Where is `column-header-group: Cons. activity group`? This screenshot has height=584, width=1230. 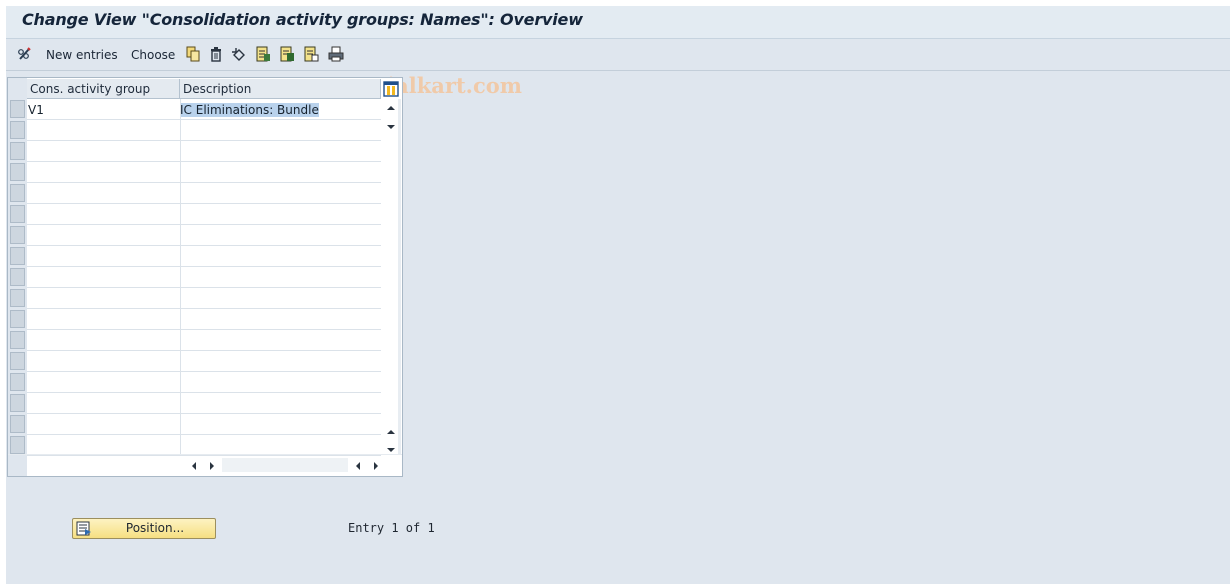 column-header-group: Cons. activity group is located at coordinates (103, 89).